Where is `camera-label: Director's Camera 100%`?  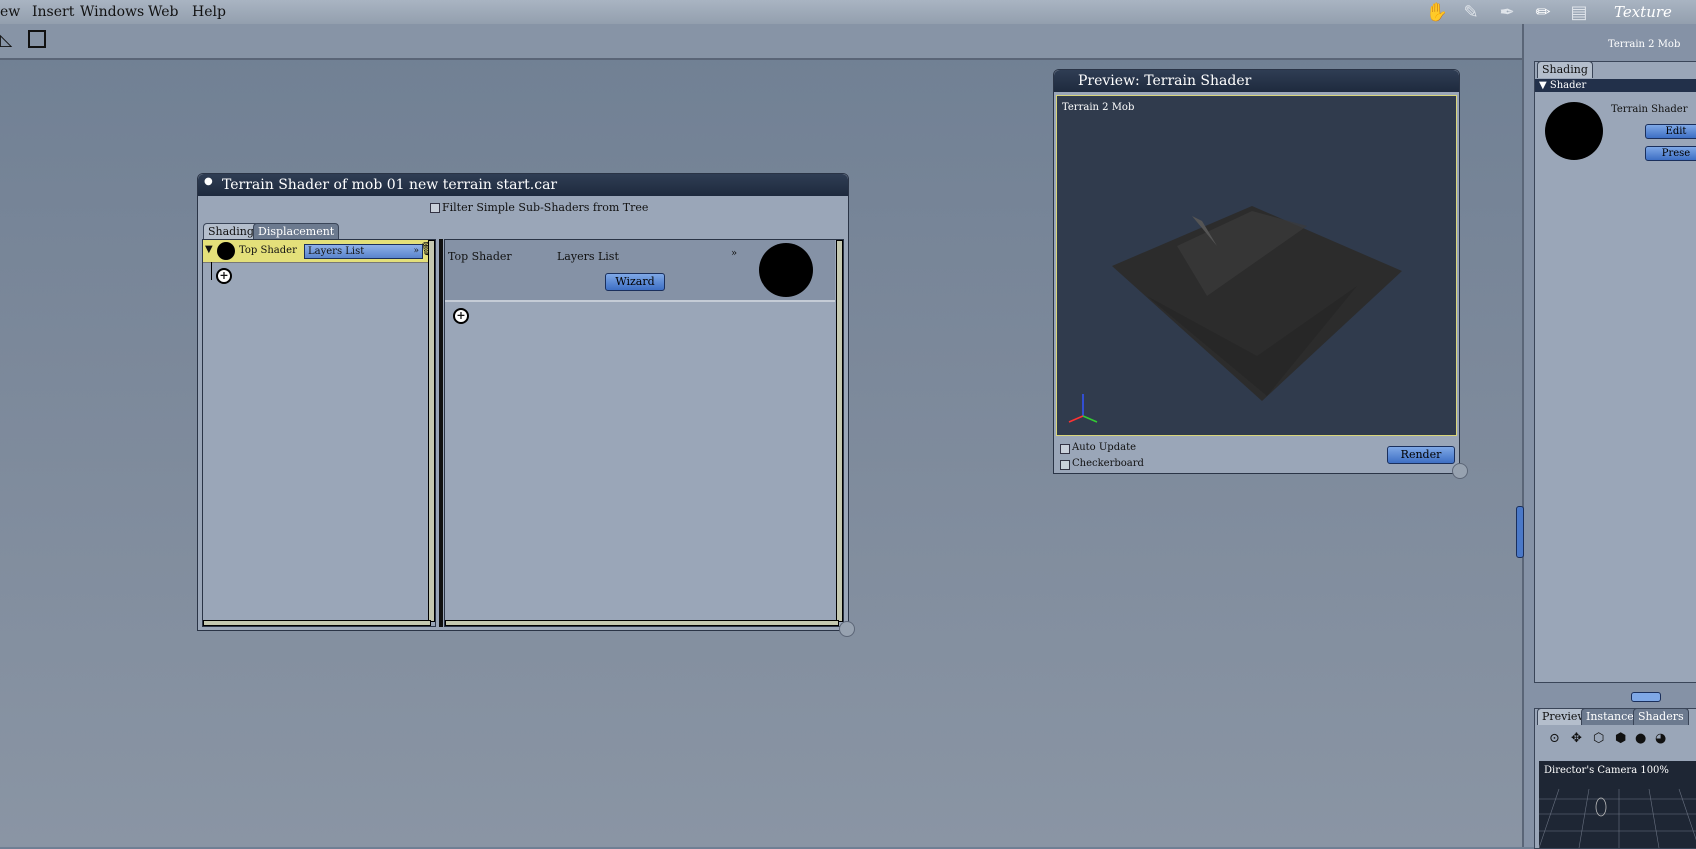 camera-label: Director's Camera 100% is located at coordinates (1606, 770).